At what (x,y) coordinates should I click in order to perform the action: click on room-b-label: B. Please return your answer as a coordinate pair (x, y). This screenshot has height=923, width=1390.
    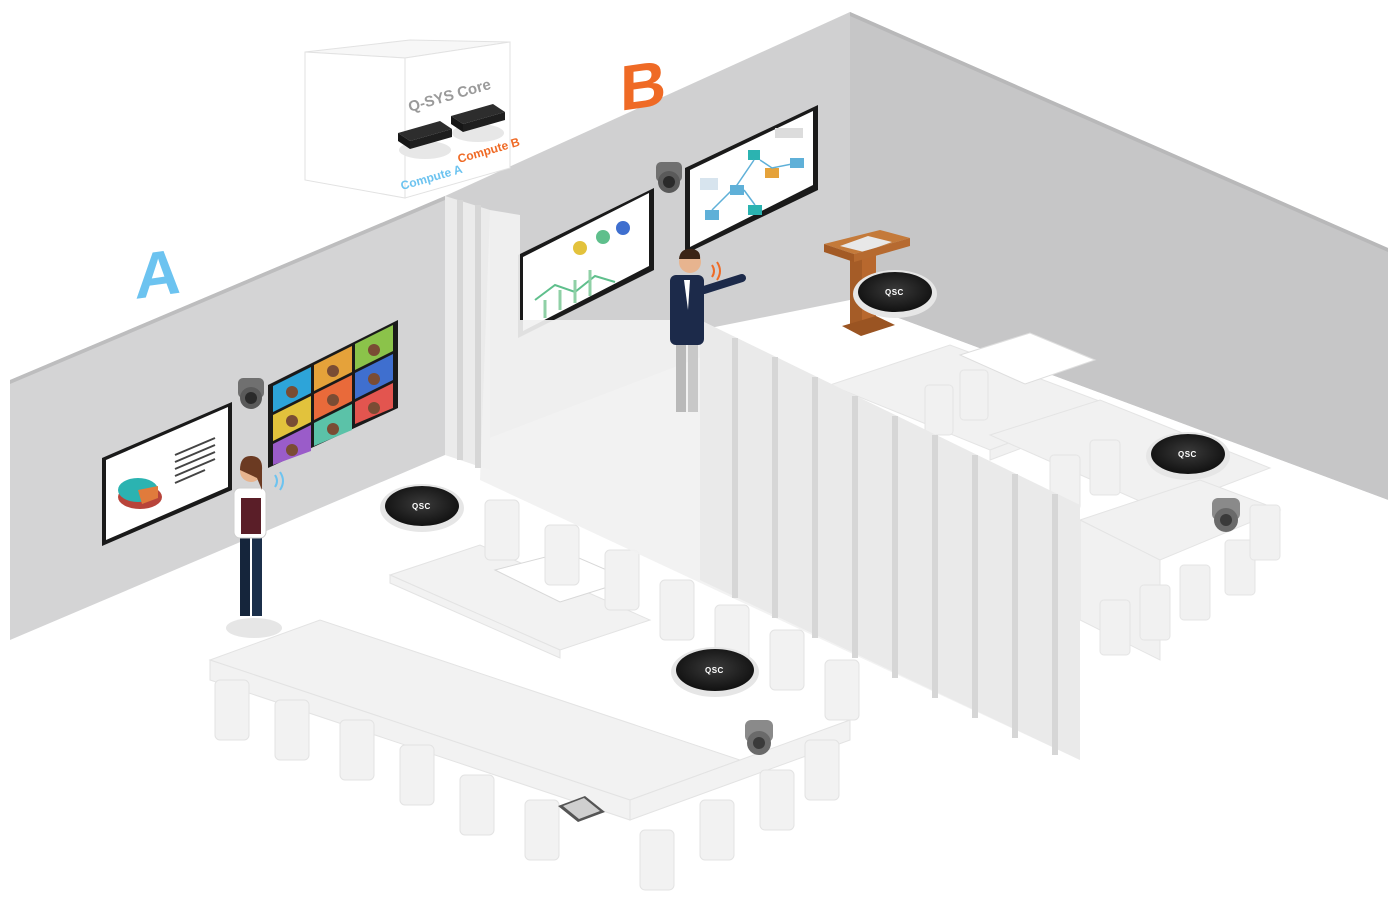
    Looking at the image, I should click on (643, 86).